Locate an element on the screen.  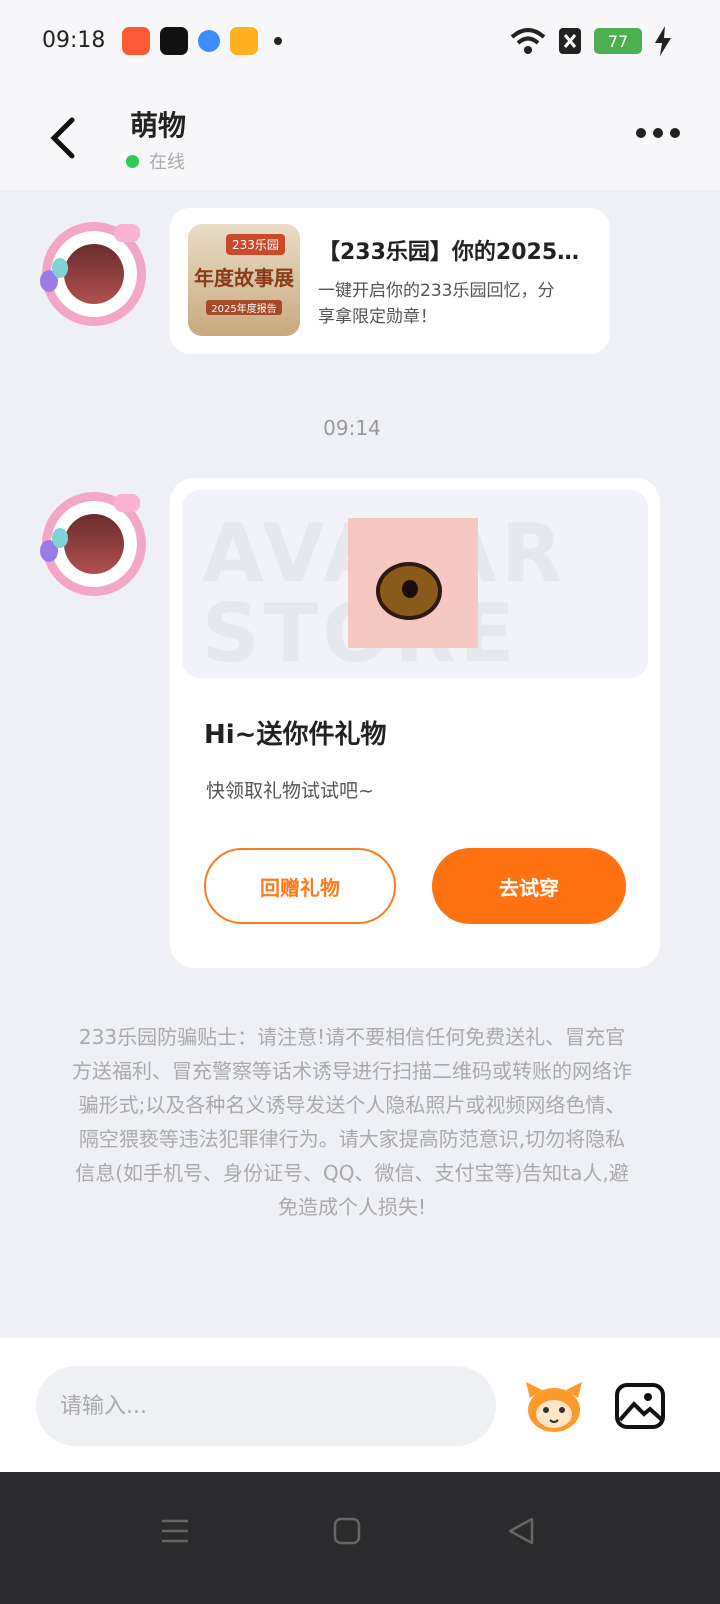
image-picker-icon is located at coordinates (640, 1406).